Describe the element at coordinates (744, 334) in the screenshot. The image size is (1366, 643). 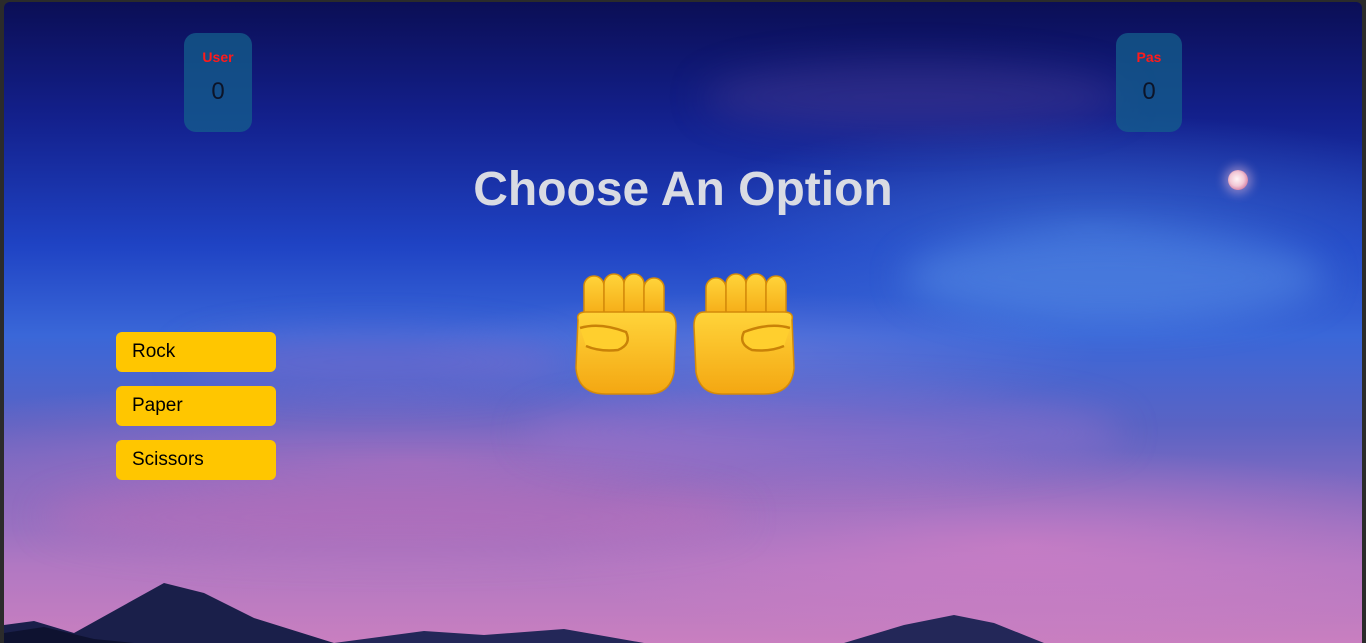
I see `computer-hand-fist-icon` at that location.